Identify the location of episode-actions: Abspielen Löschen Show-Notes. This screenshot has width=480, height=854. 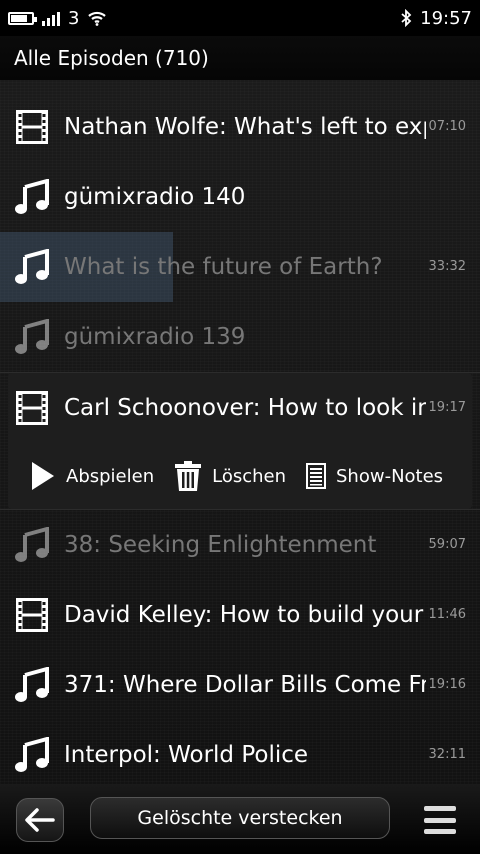
(240, 476).